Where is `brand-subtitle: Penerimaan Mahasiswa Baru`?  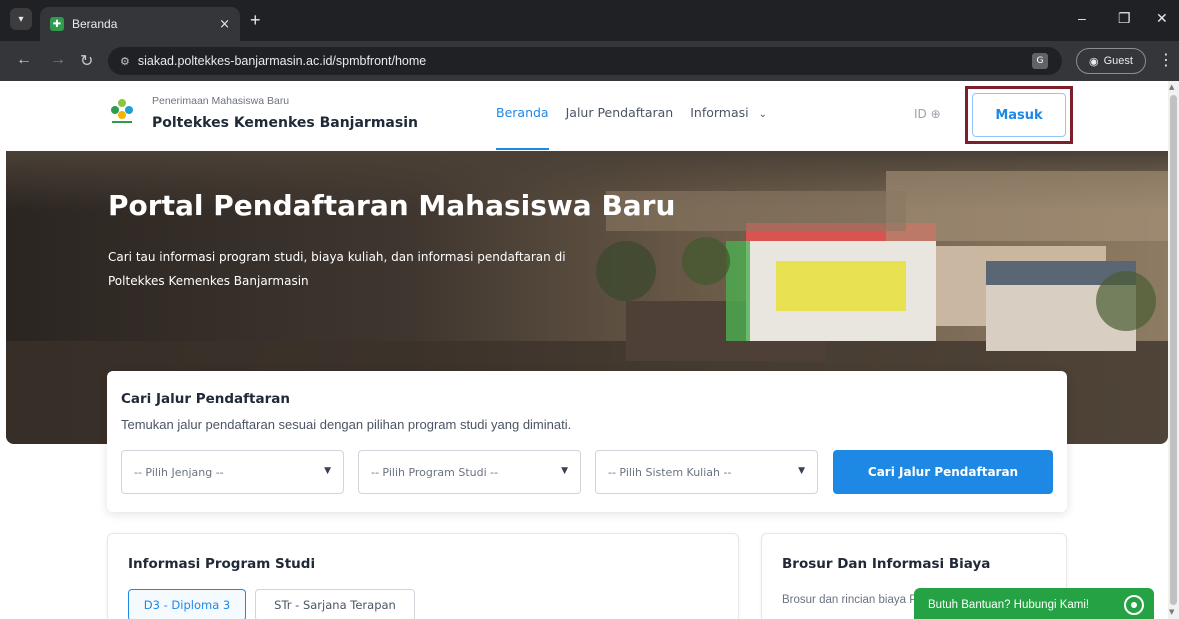
brand-subtitle: Penerimaan Mahasiswa Baru is located at coordinates (221, 101).